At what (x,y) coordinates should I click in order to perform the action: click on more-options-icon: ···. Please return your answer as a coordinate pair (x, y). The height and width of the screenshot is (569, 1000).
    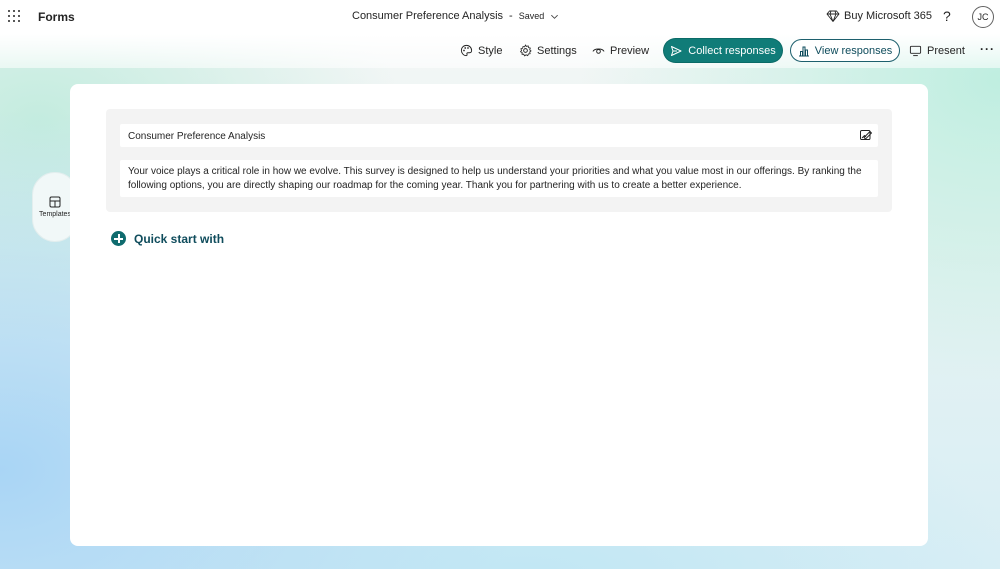
    Looking at the image, I should click on (987, 49).